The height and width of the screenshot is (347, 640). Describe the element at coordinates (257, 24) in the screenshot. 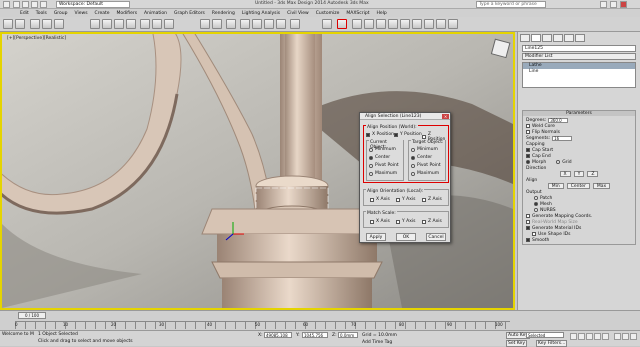

I see `angle-snap-icon` at that location.